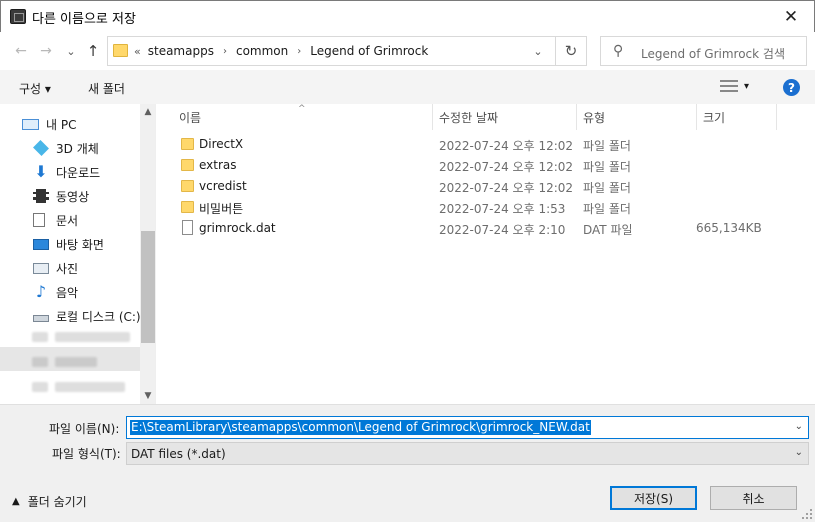 The width and height of the screenshot is (815, 522). I want to click on video-icon, so click(41, 196).